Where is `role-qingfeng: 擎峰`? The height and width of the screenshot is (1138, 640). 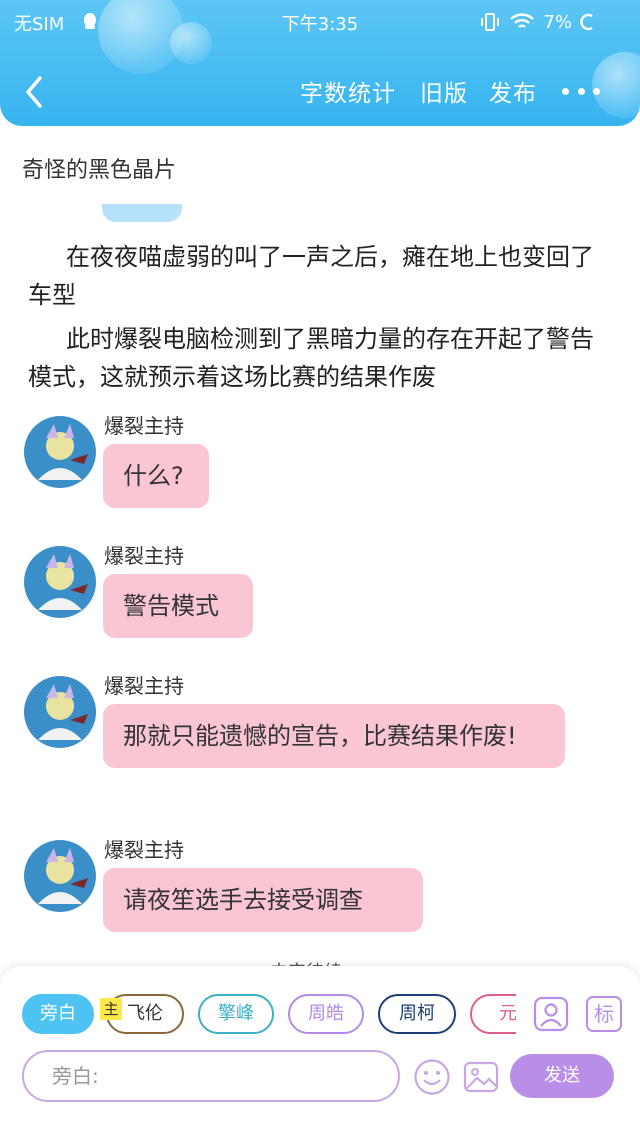 role-qingfeng: 擎峰 is located at coordinates (236, 1014).